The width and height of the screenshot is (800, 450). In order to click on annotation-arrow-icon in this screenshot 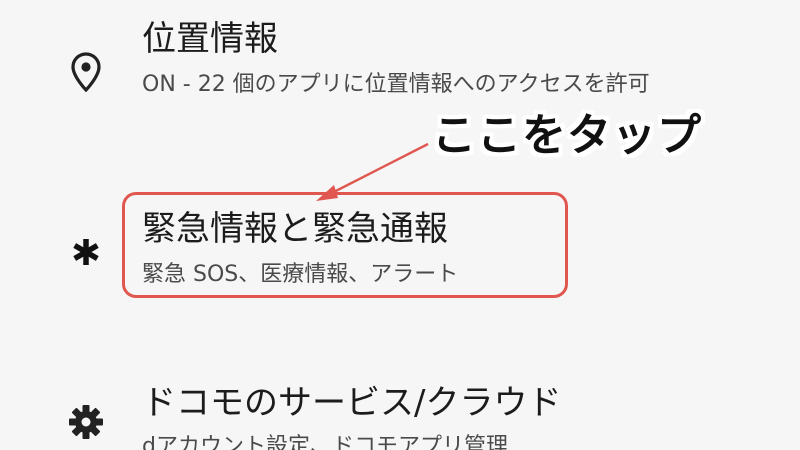, I will do `click(372, 171)`.